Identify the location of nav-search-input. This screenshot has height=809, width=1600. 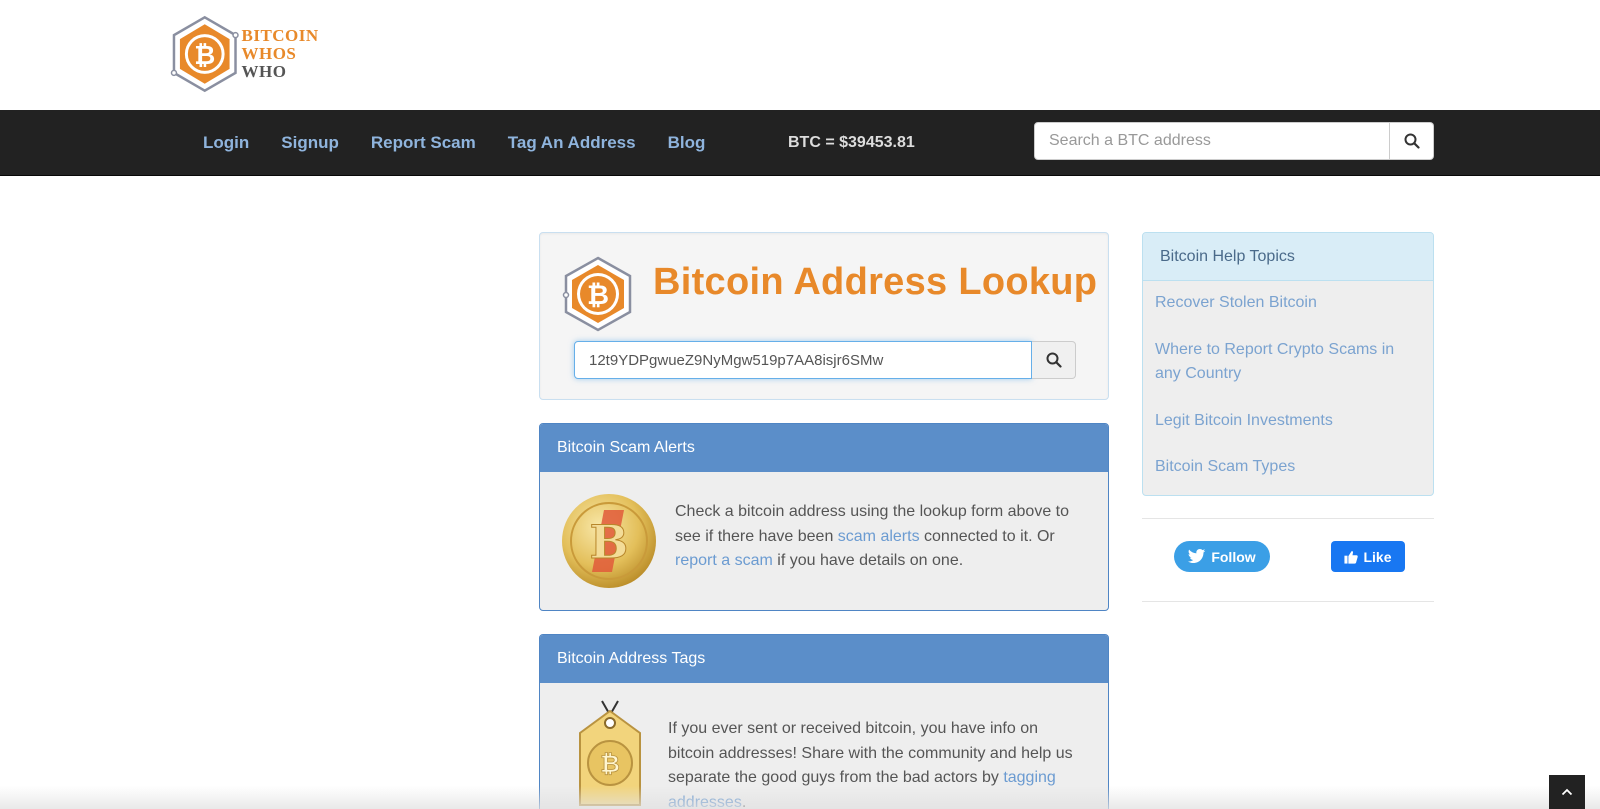
(1212, 141).